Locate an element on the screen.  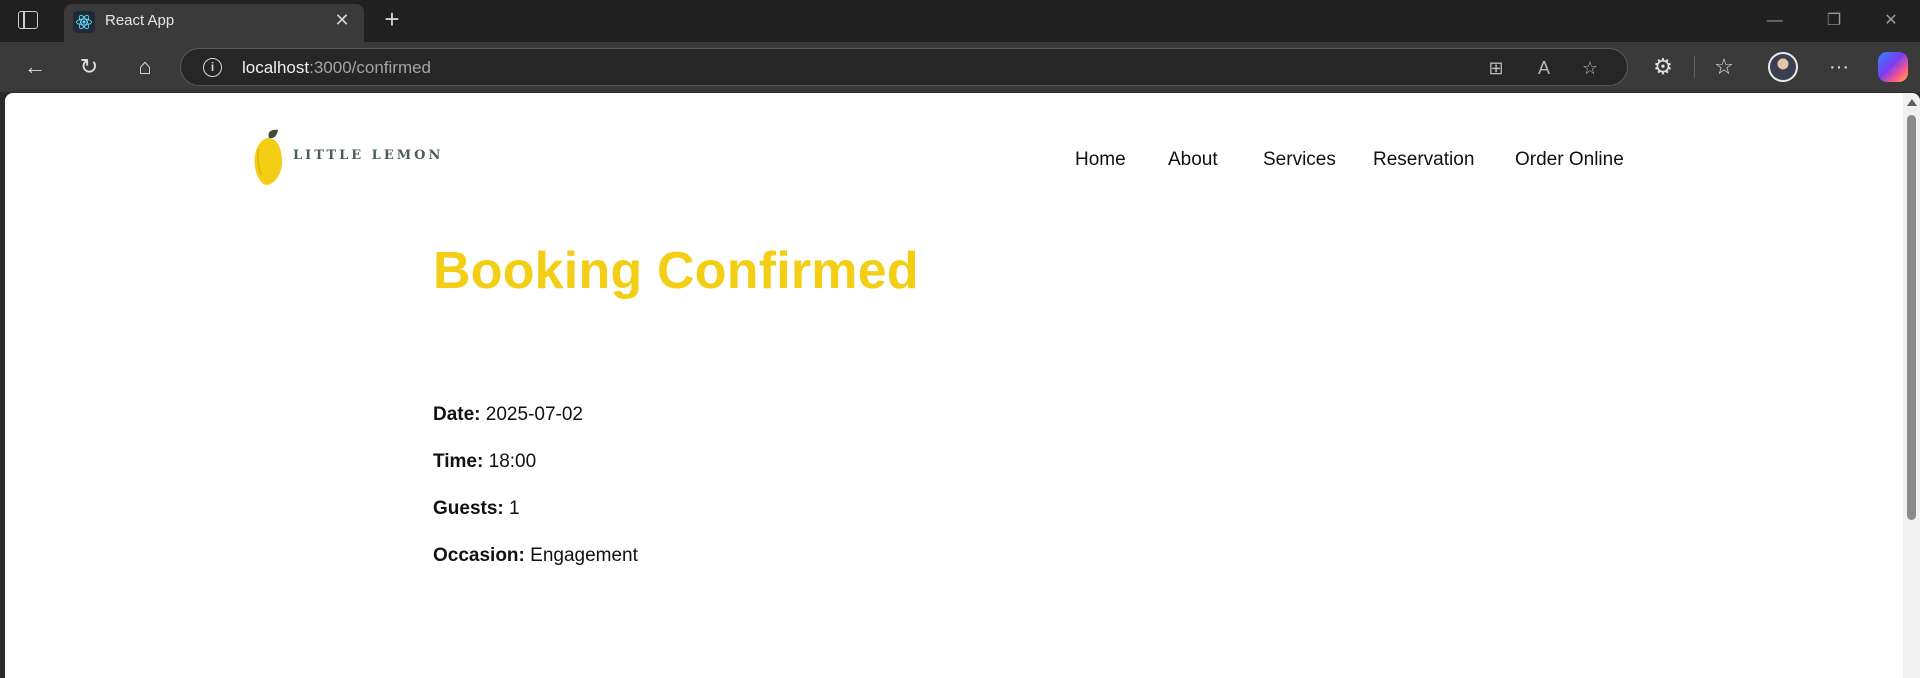
vertical-scrollbar is located at coordinates (1911, 385).